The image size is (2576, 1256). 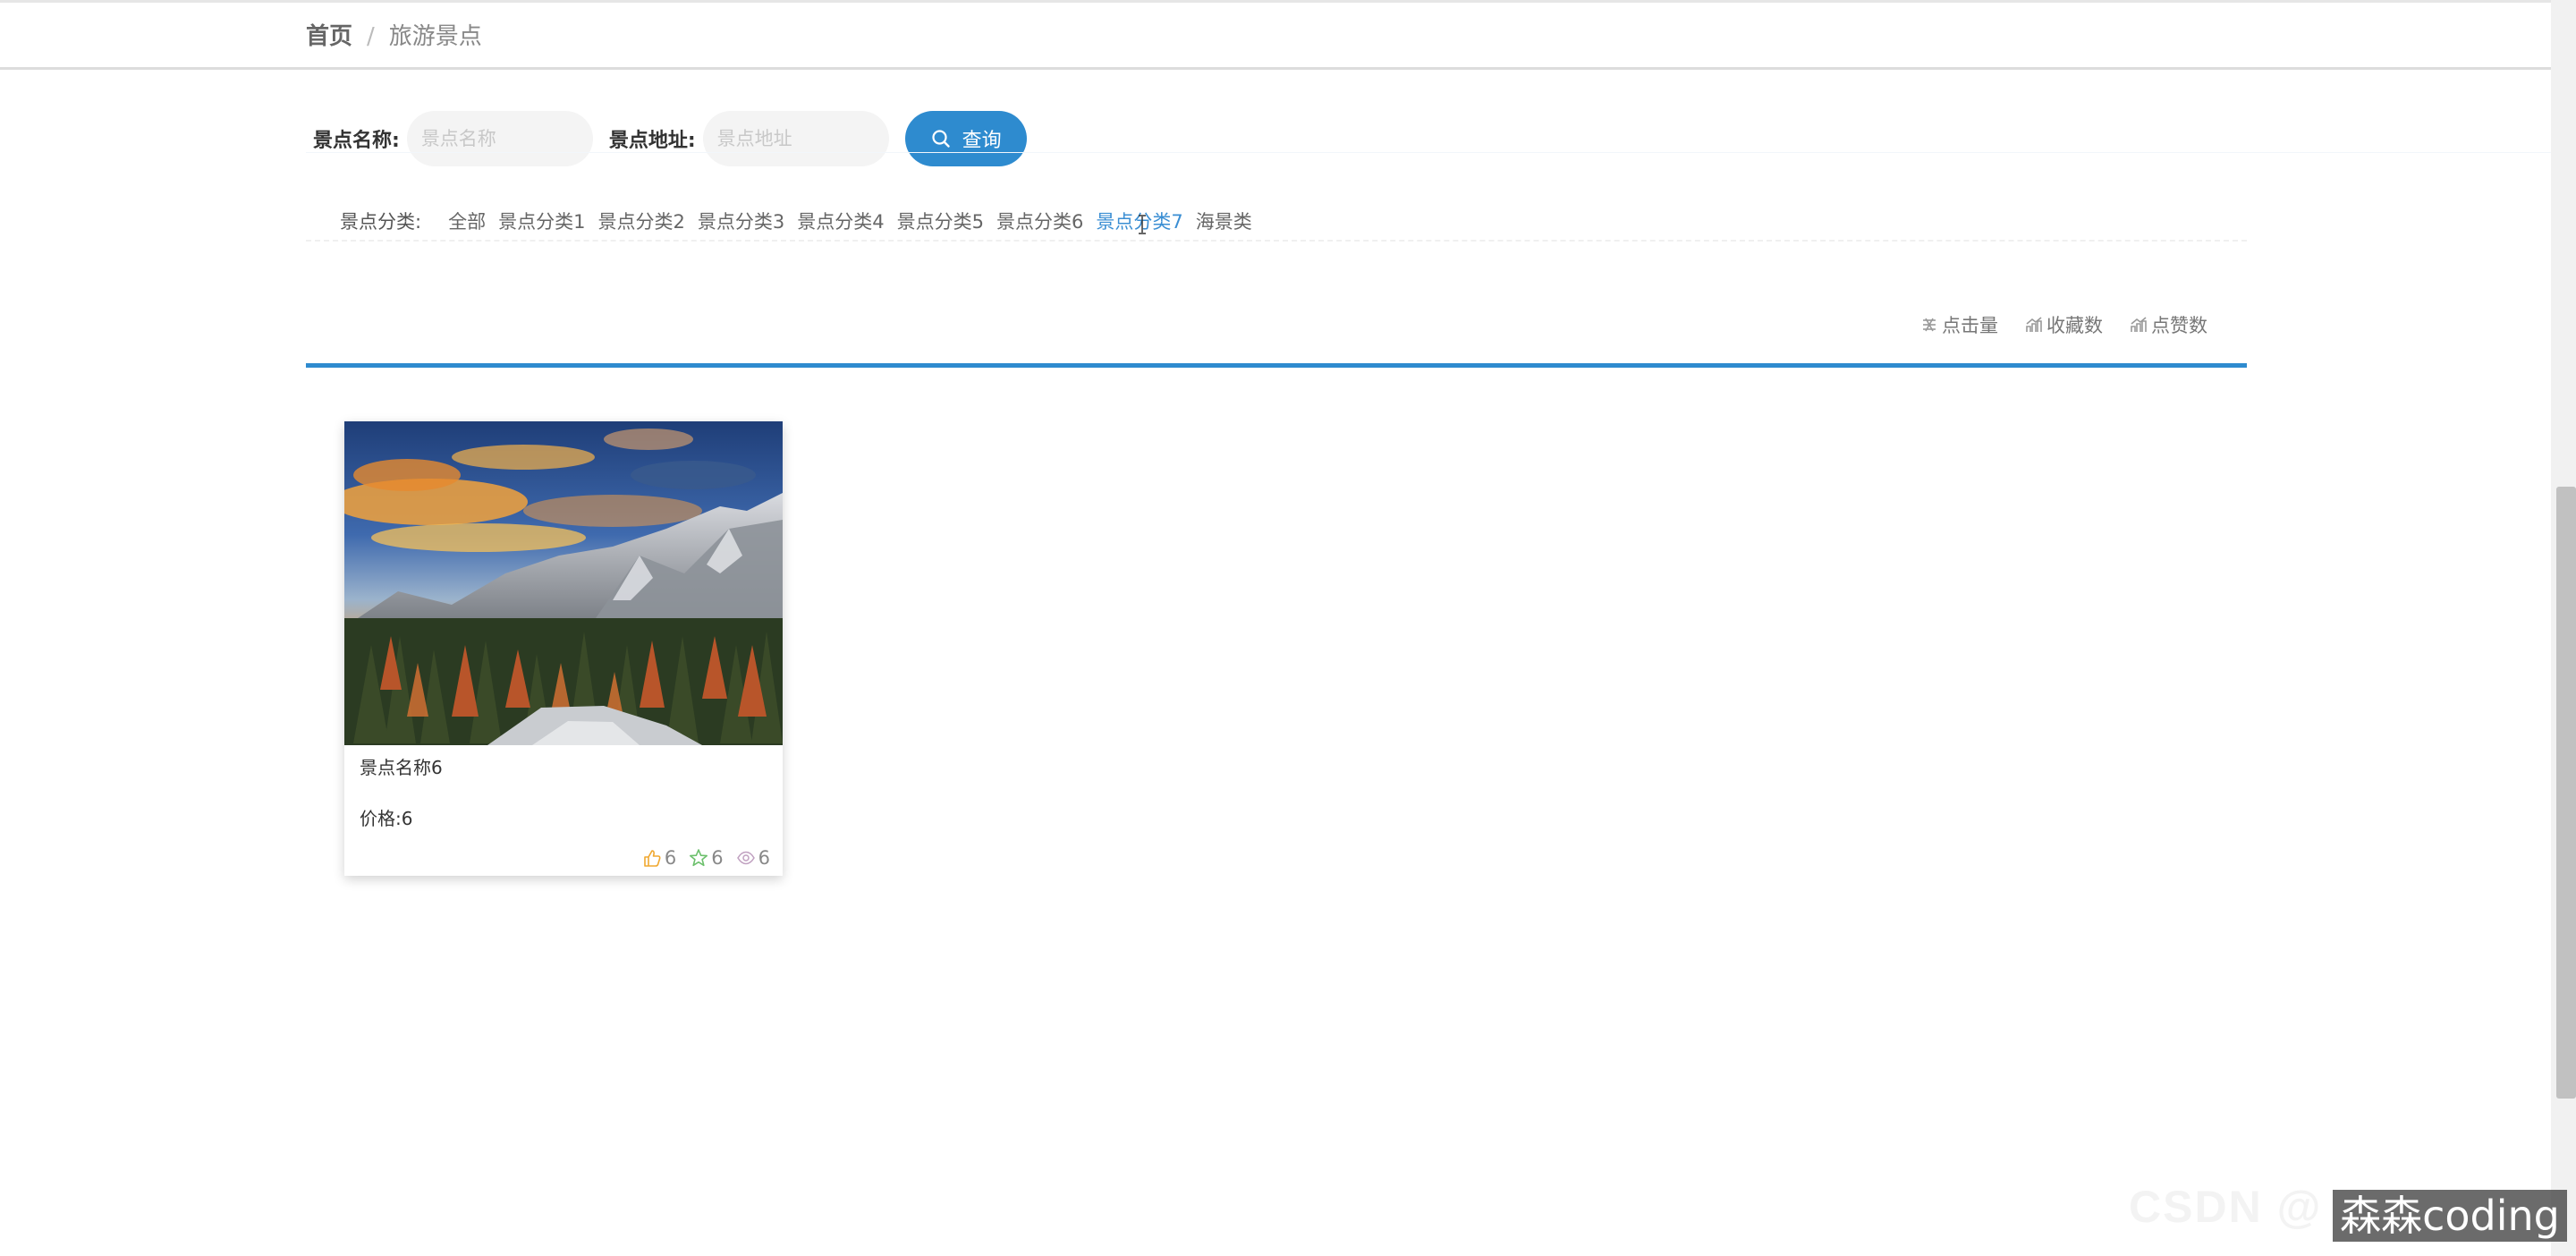 I want to click on sort-by-favorites: 收藏数, so click(x=2064, y=324).